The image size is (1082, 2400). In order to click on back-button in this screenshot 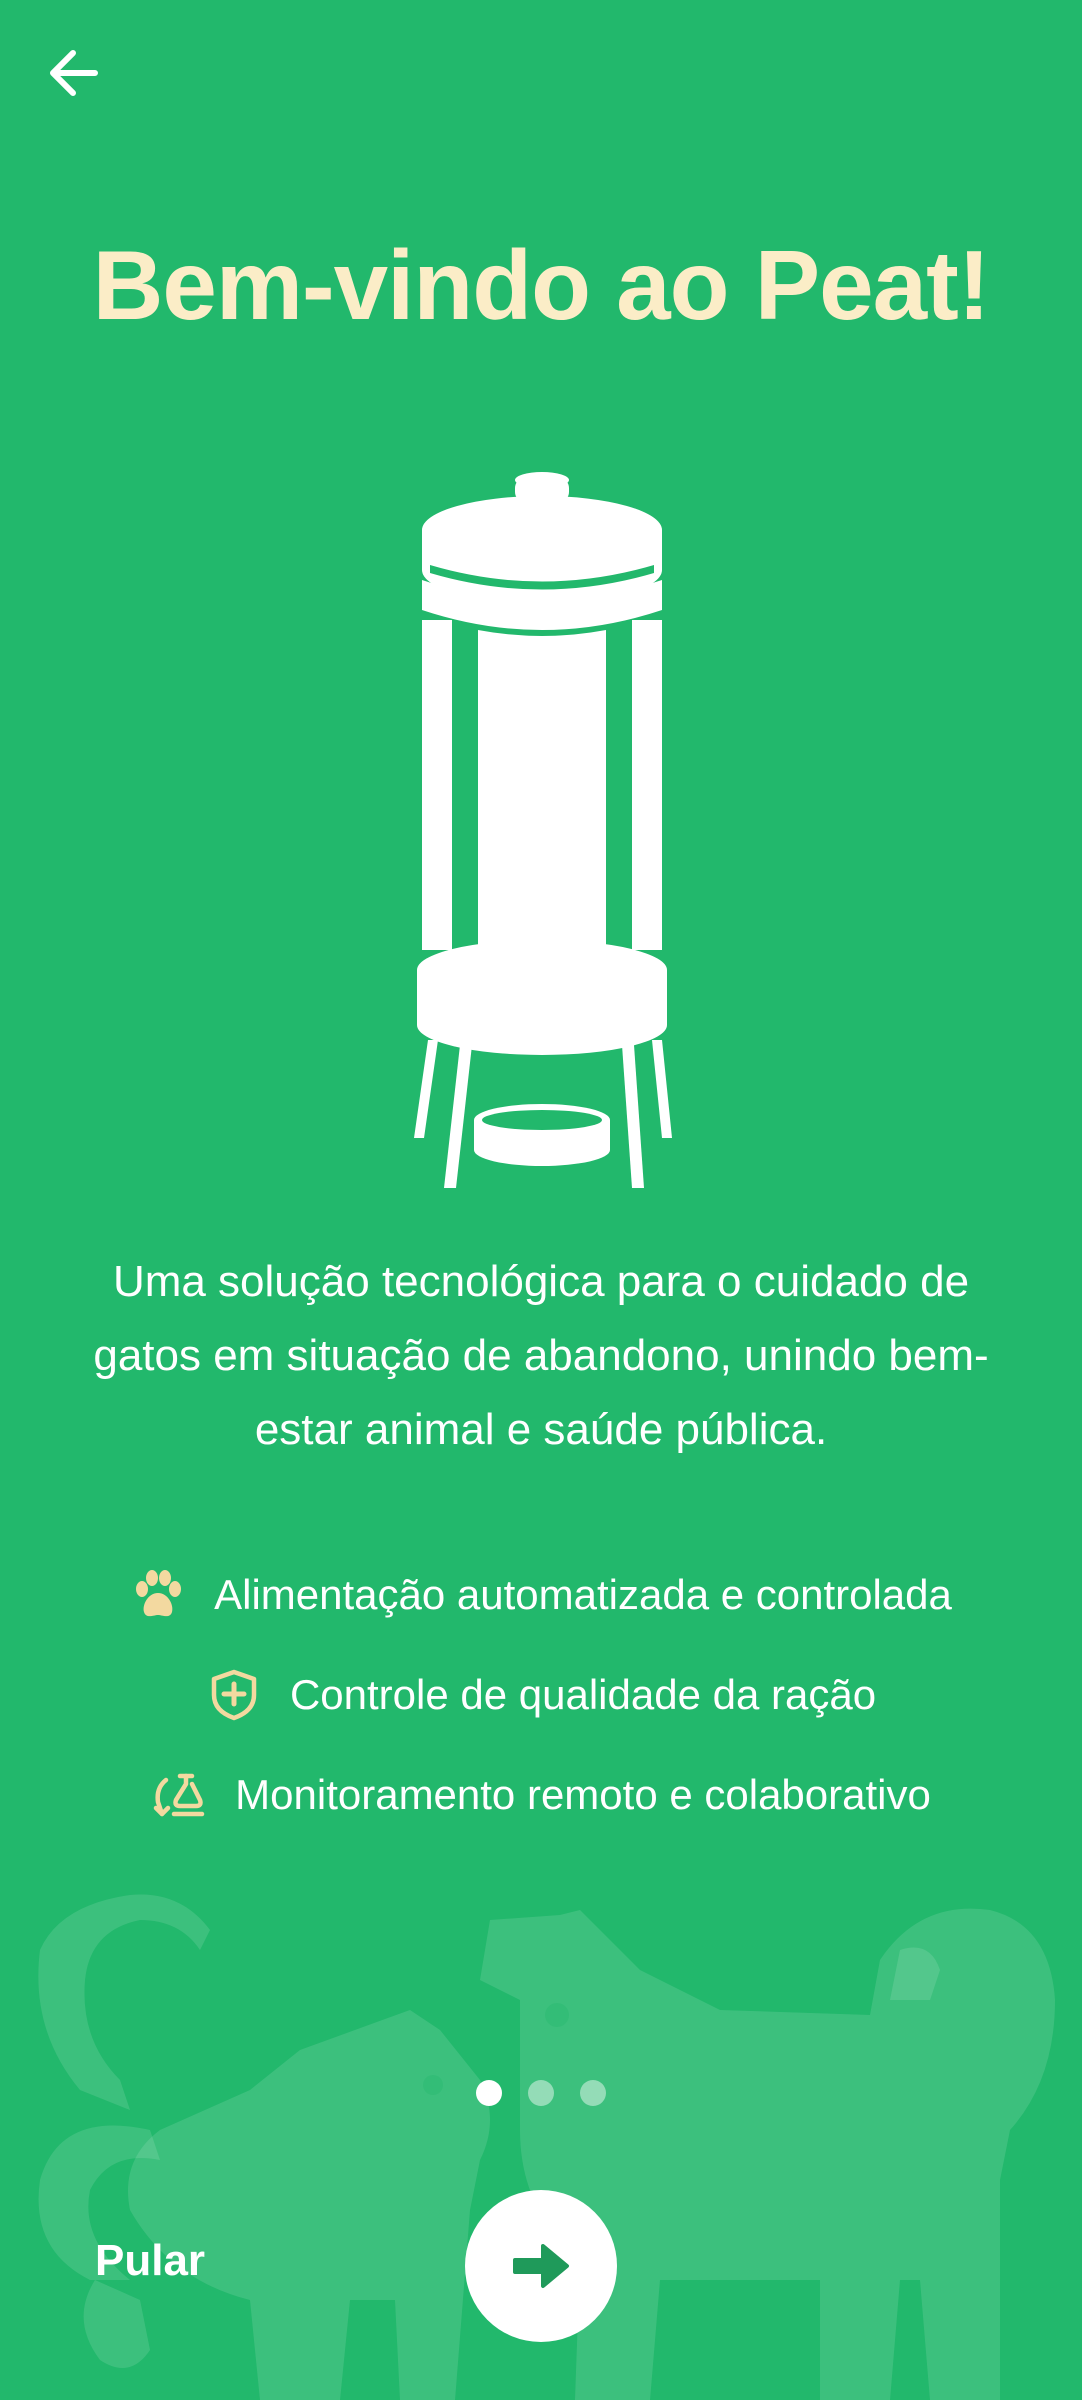, I will do `click(73, 73)`.